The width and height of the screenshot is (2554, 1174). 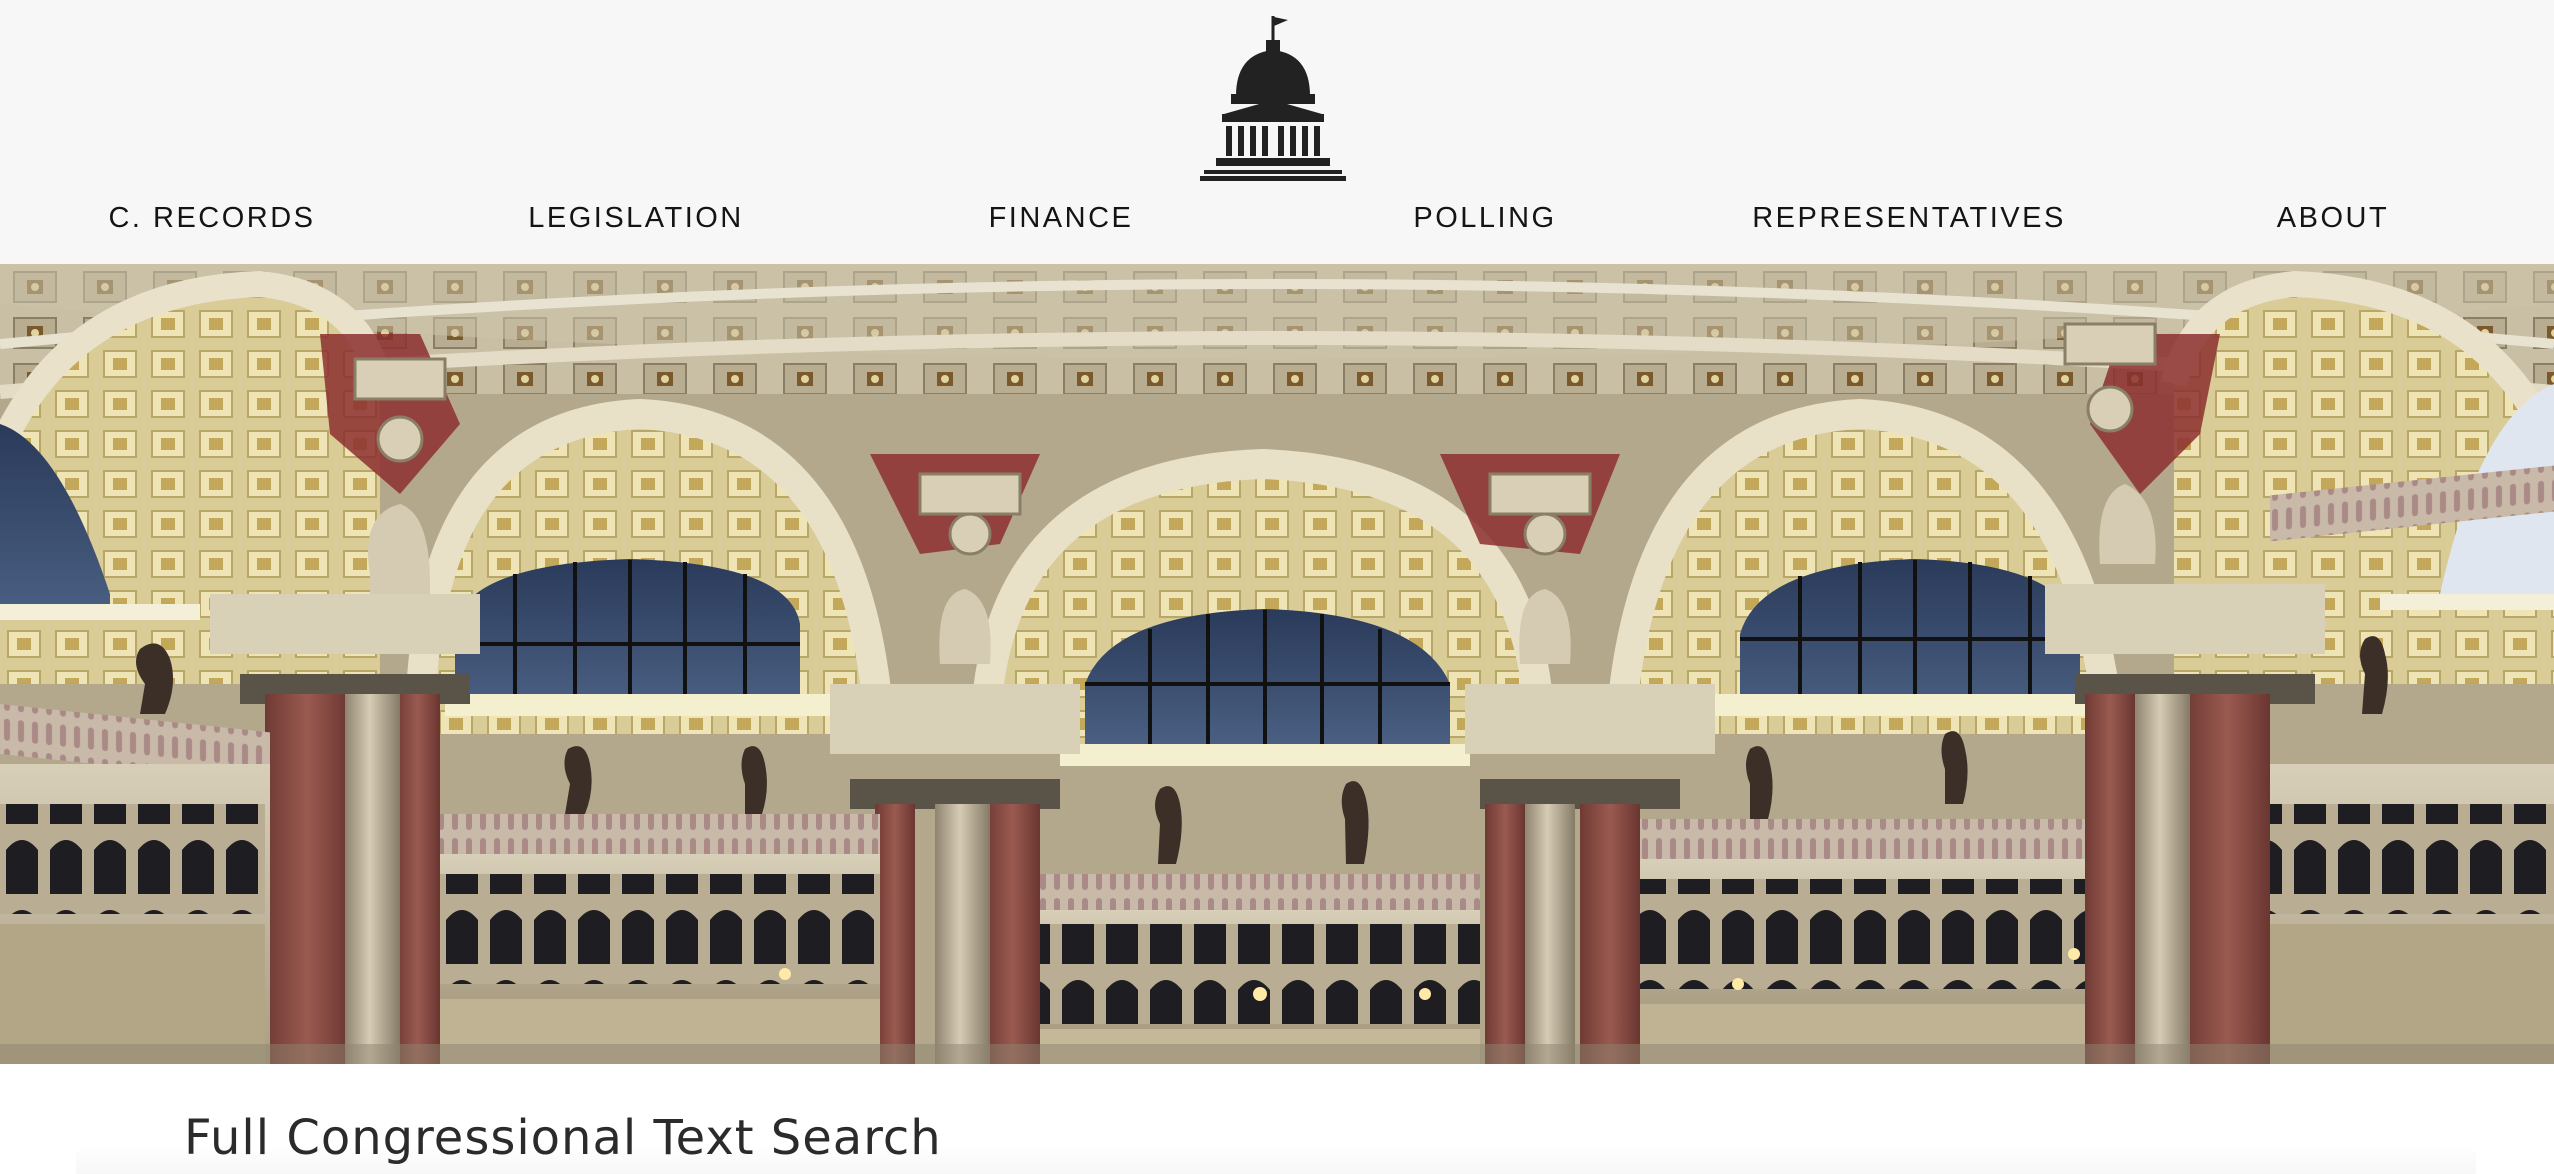 I want to click on nav-item-legislation: LEGISLATION, so click(x=636, y=218).